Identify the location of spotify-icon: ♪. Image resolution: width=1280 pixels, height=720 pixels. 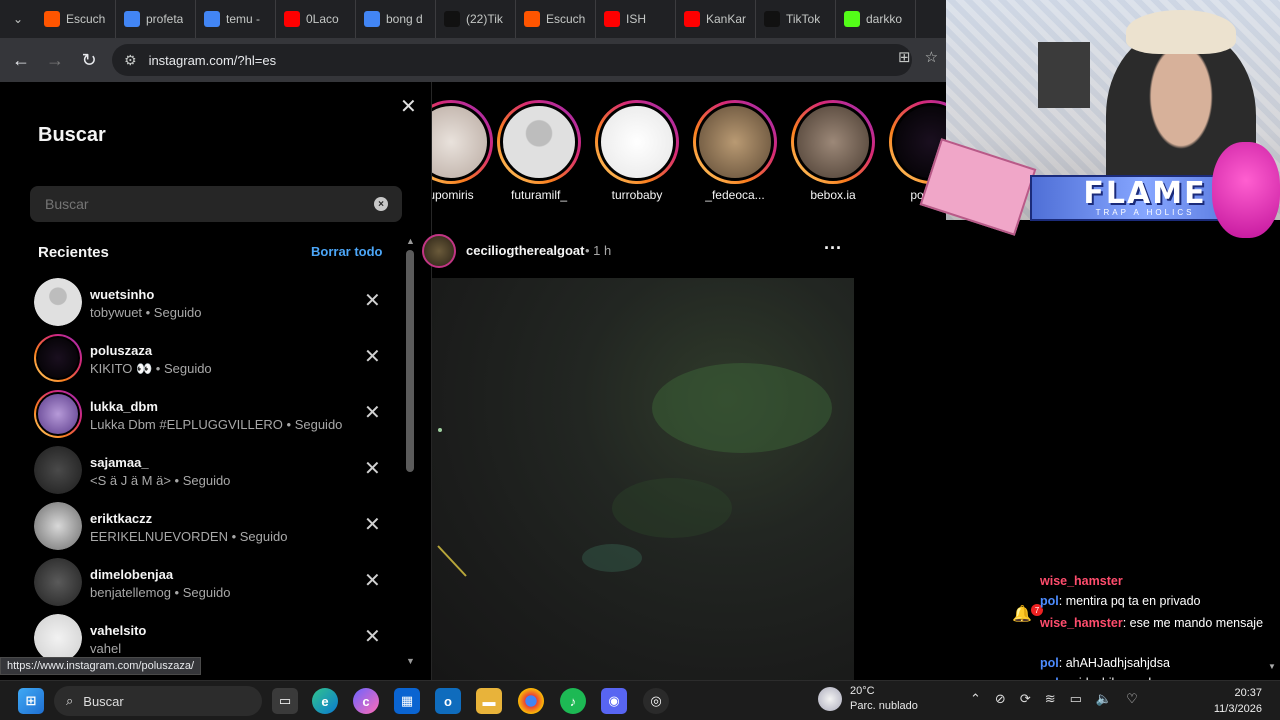
(573, 701).